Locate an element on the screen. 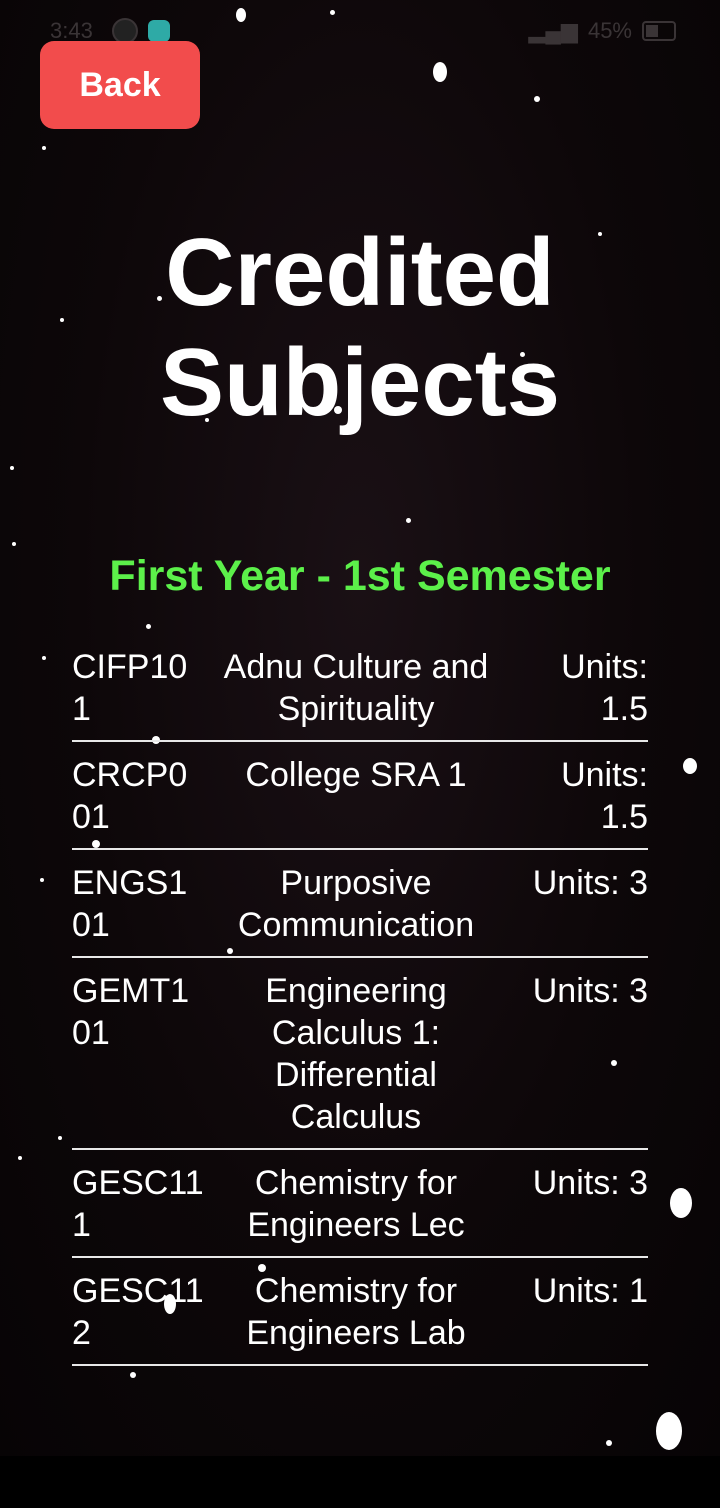 The width and height of the screenshot is (720, 1508). battery-percent: 45% is located at coordinates (609, 30).